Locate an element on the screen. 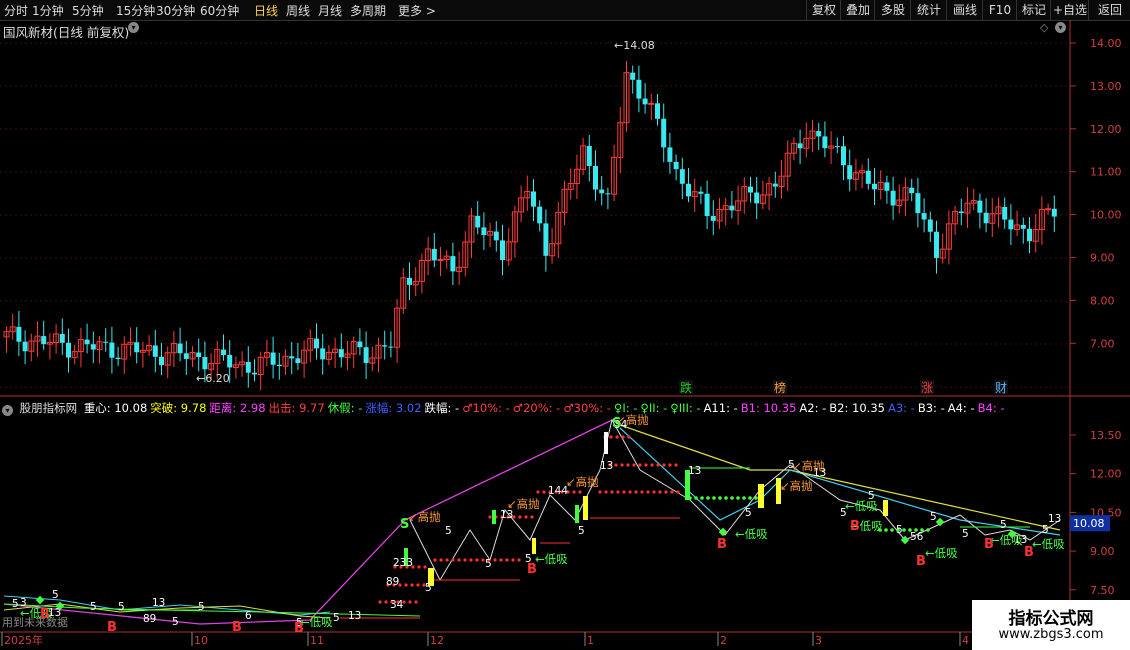 Image resolution: width=1130 pixels, height=650 pixels. price-tick-label: 11.00 is located at coordinates (1106, 172).